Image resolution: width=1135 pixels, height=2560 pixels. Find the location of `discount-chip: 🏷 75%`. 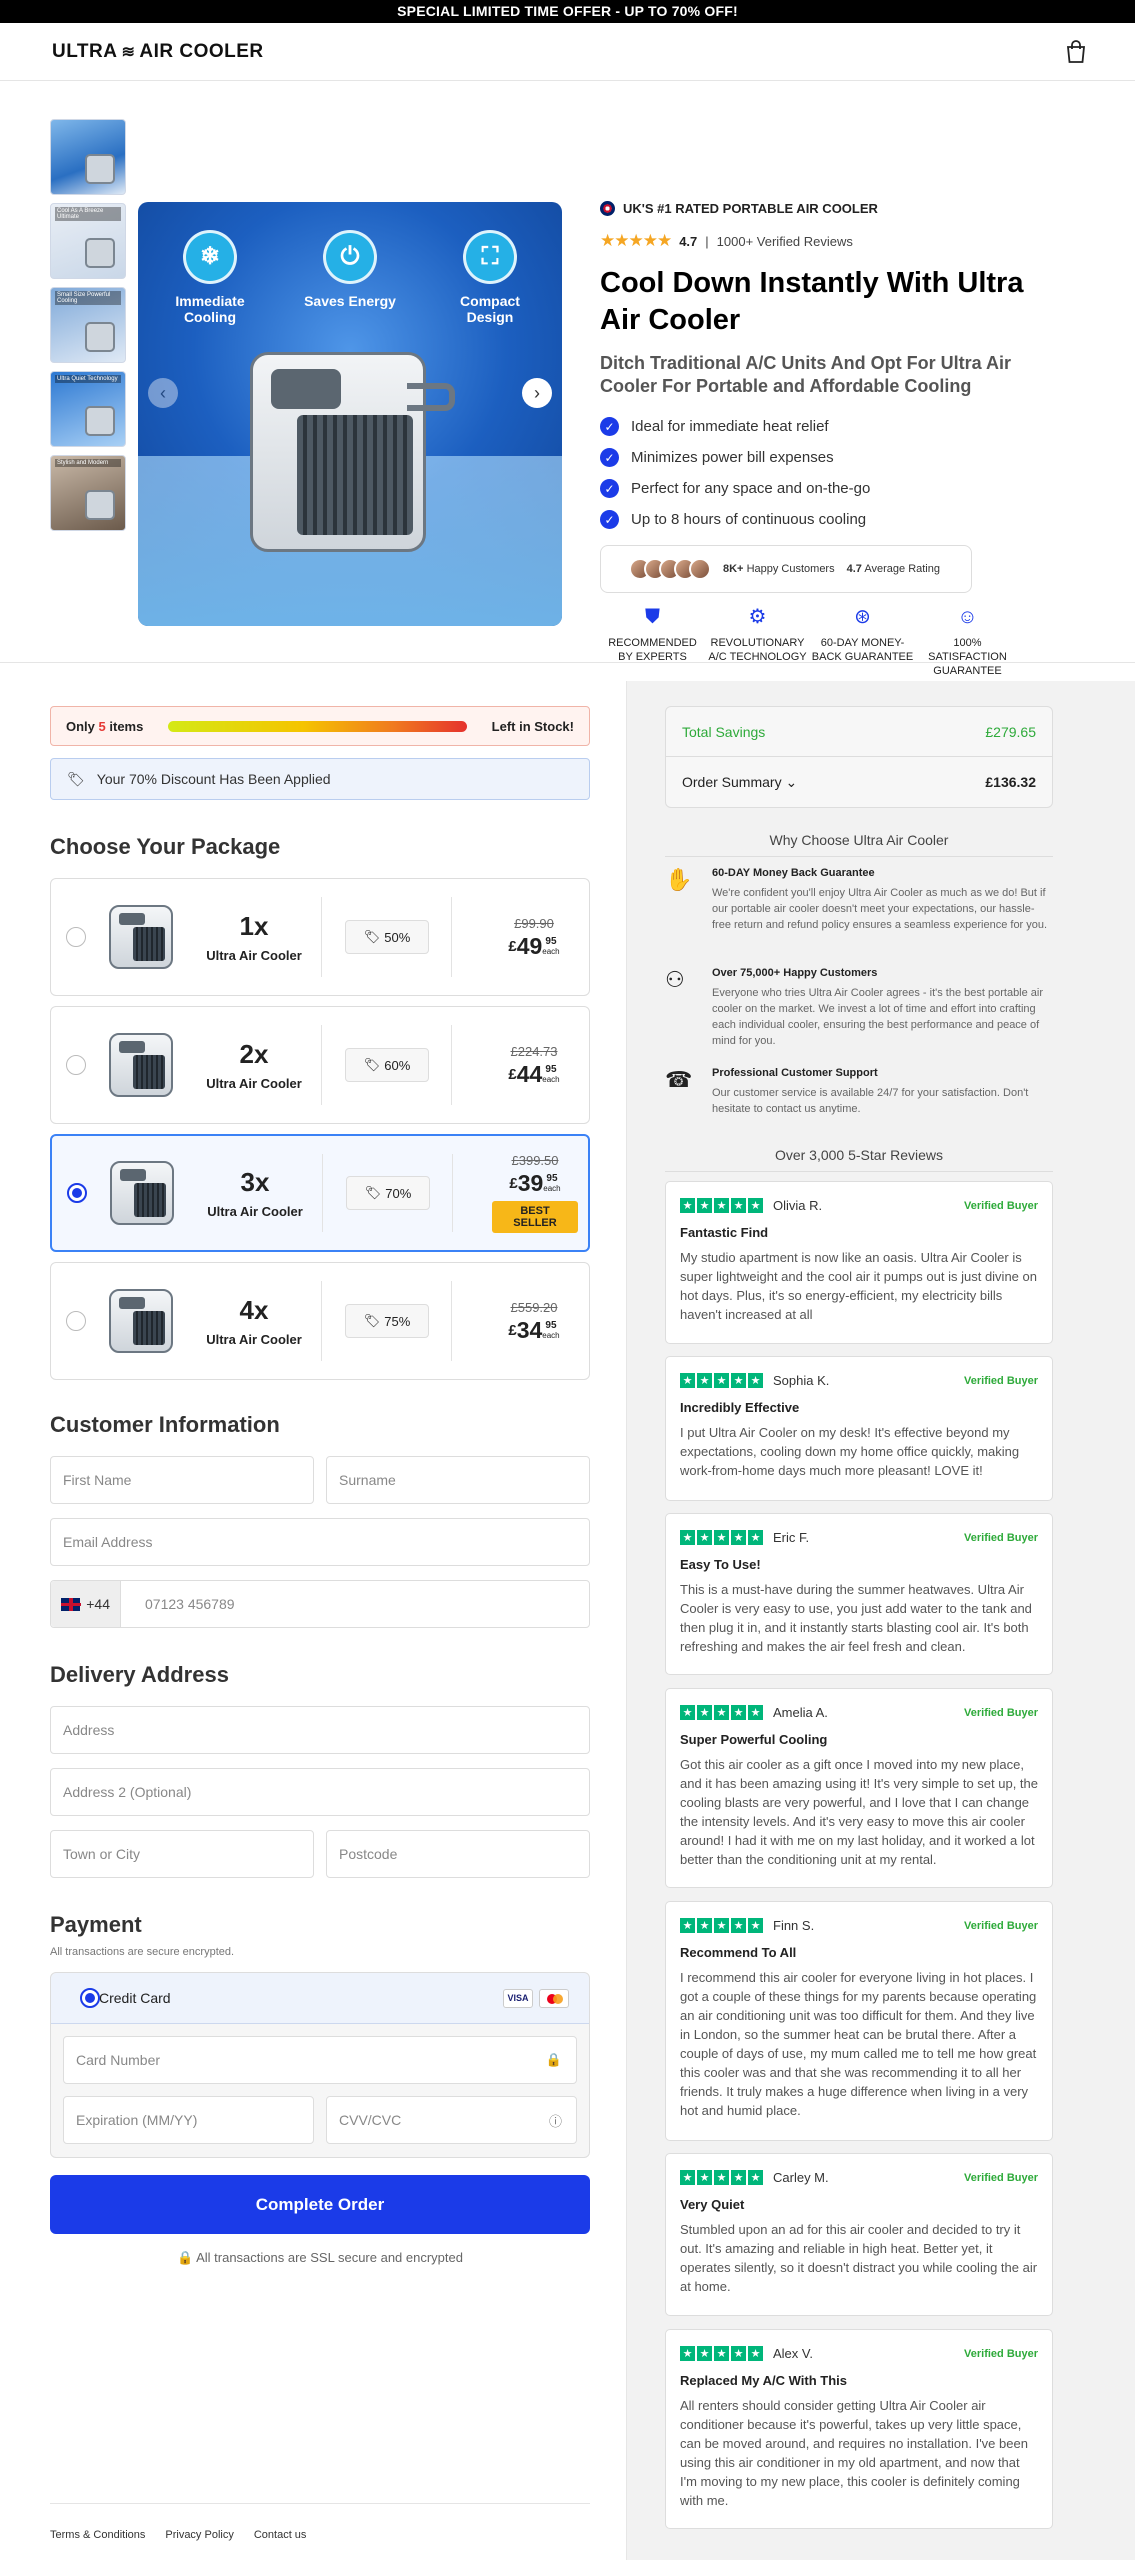

discount-chip: 🏷 75% is located at coordinates (387, 1321).